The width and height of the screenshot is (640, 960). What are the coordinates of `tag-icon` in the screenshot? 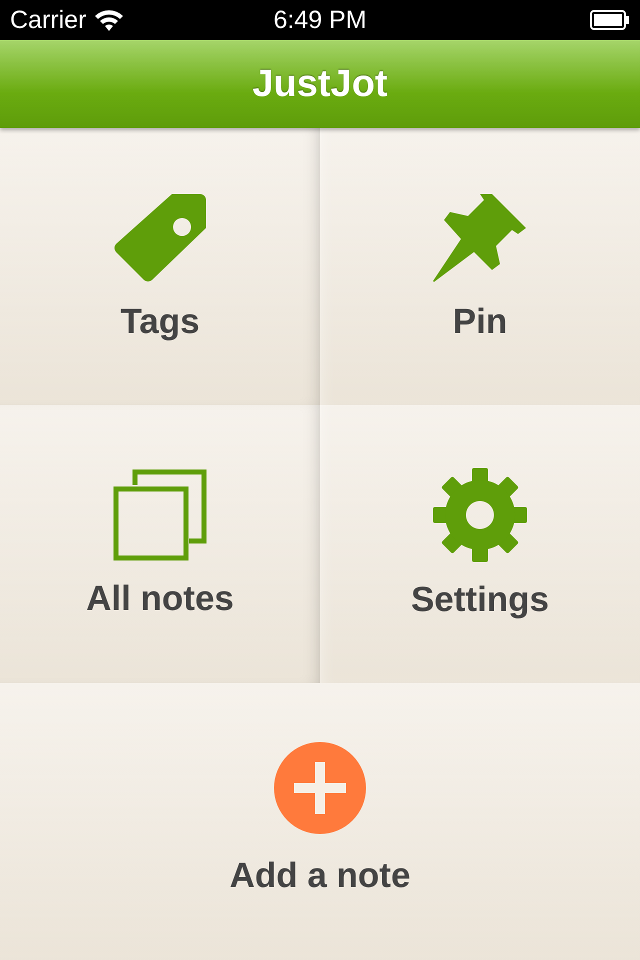 It's located at (160, 238).